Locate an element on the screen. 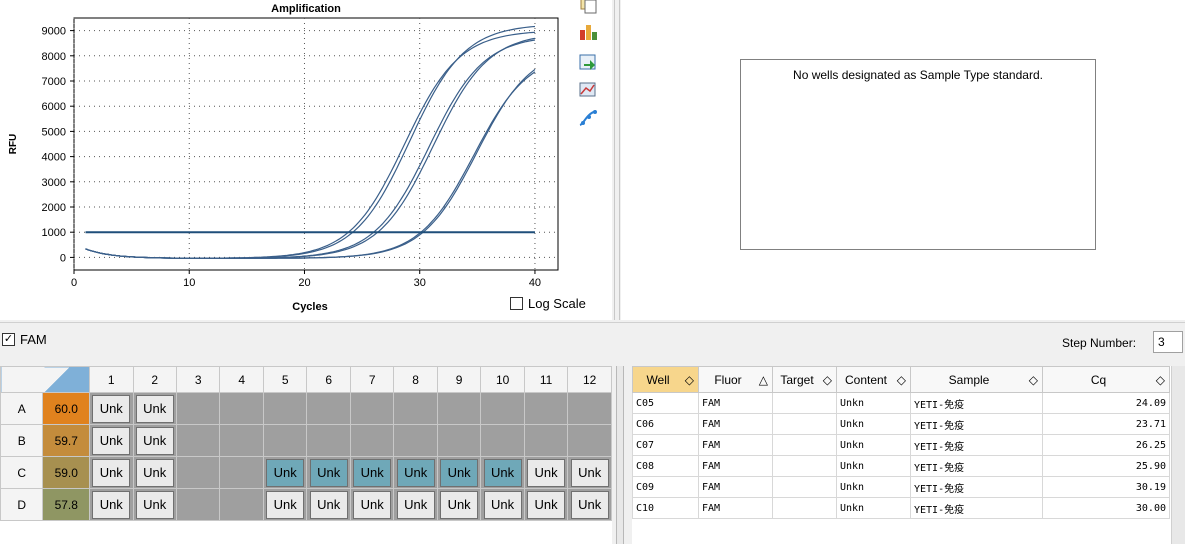 The image size is (1185, 544). zoom-icon is located at coordinates (589, 90).